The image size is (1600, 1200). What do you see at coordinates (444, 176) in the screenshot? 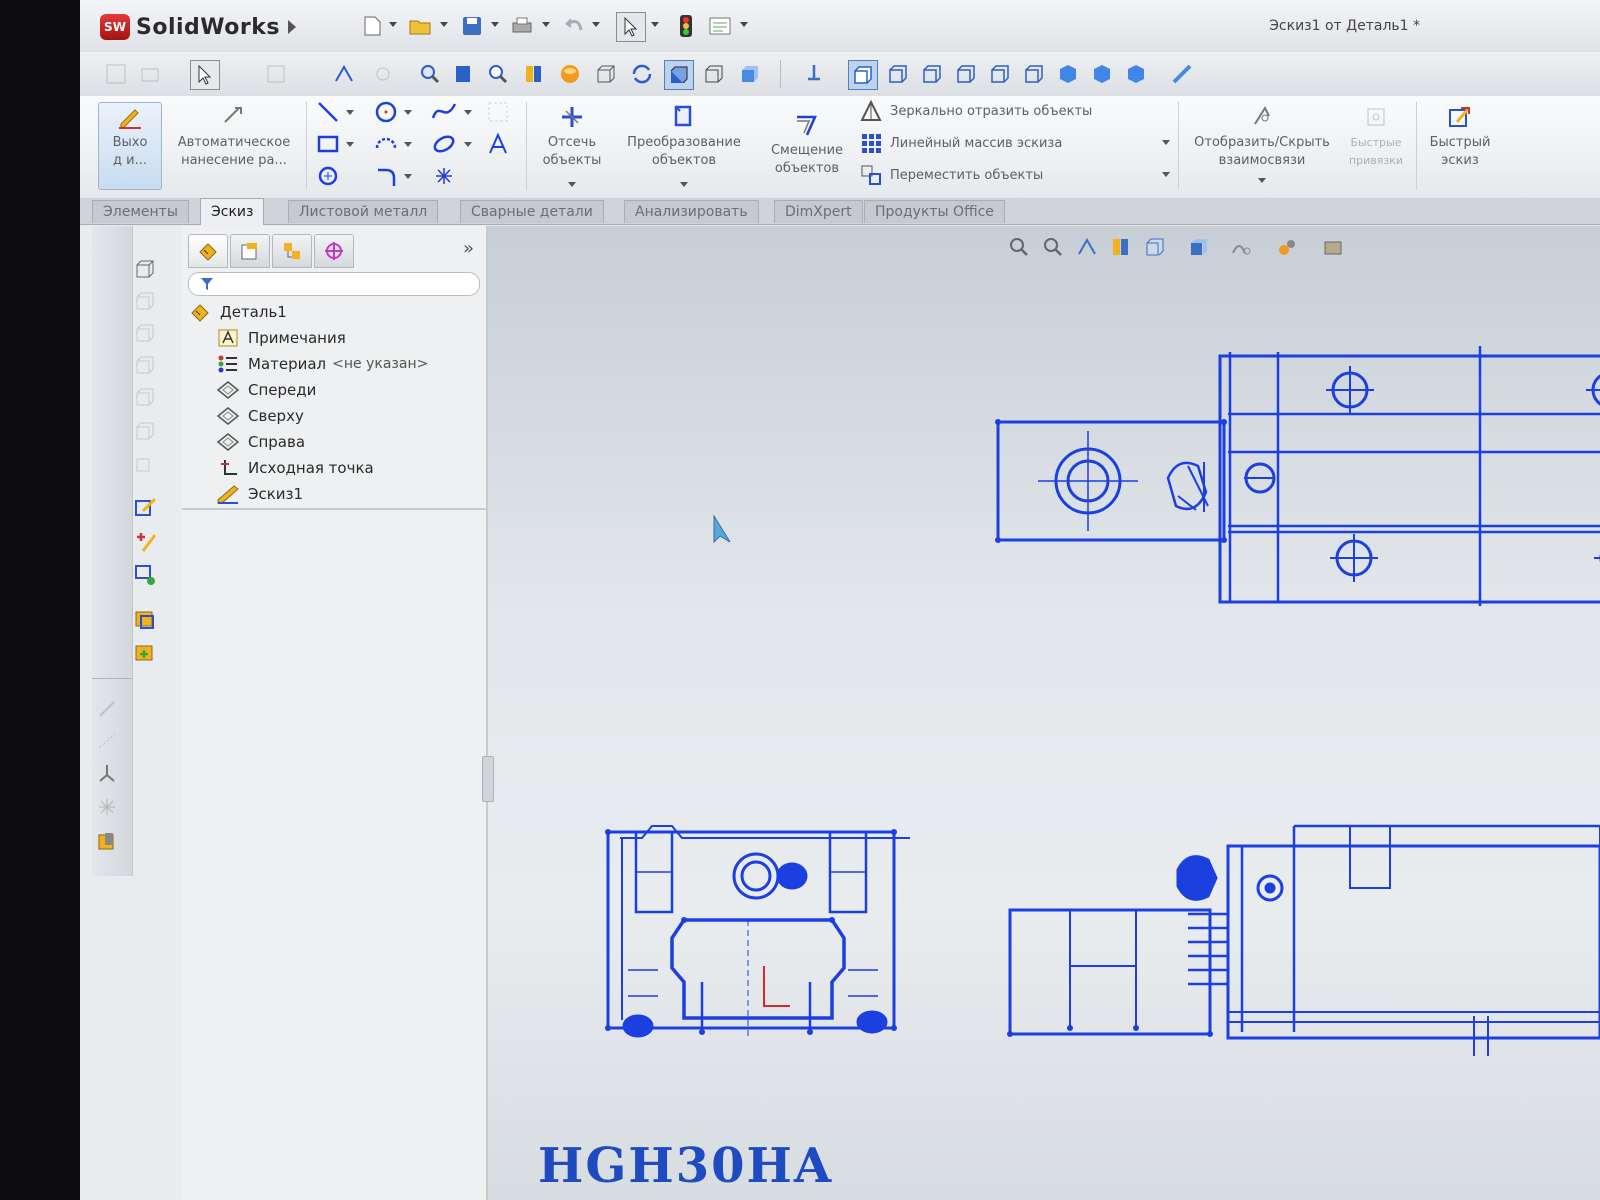
I see `point-tool` at bounding box center [444, 176].